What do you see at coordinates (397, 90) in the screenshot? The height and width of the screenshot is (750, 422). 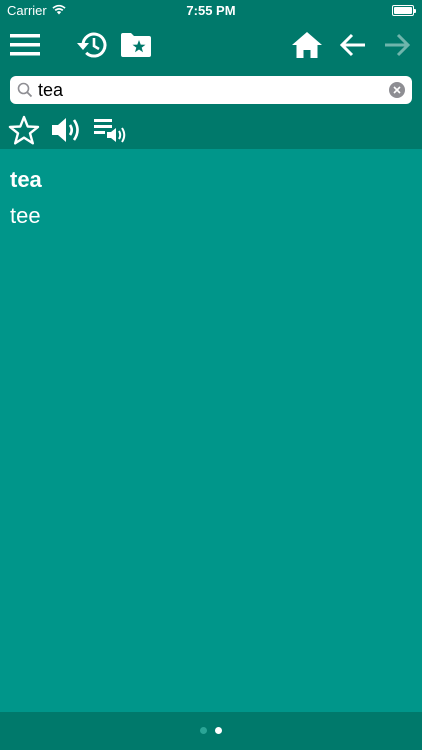 I see `clear-icon` at bounding box center [397, 90].